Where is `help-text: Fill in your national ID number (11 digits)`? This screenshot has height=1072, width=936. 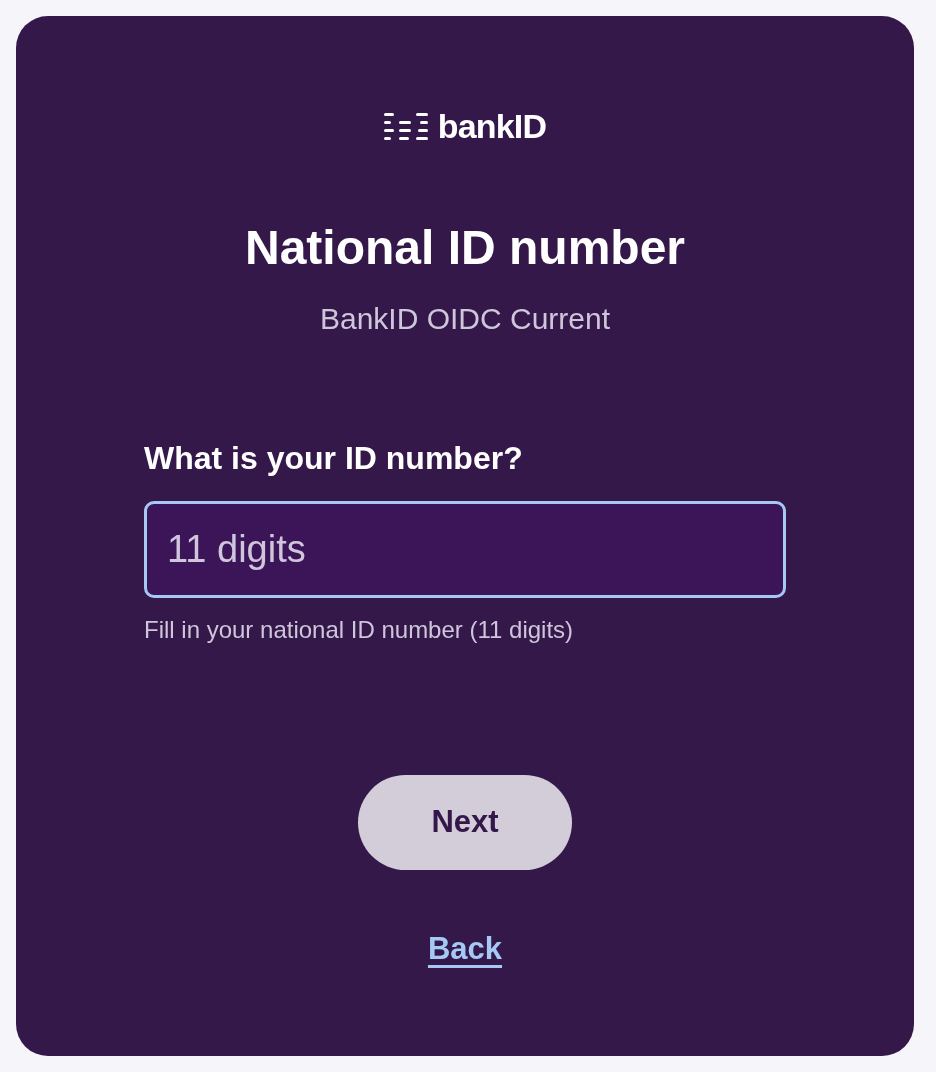 help-text: Fill in your national ID number (11 digits) is located at coordinates (359, 630).